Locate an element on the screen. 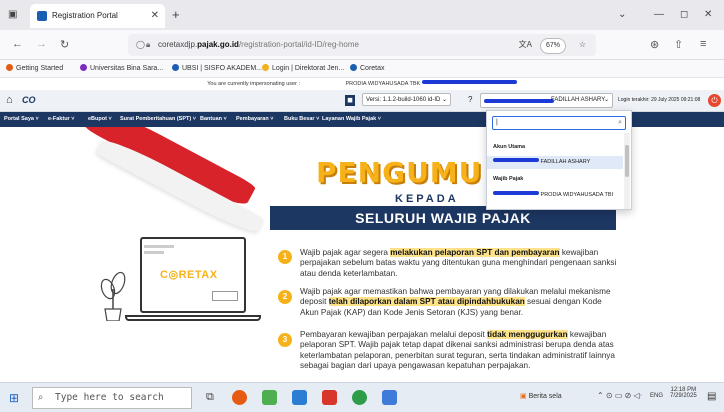 The height and width of the screenshot is (412, 724). language-indicator: ENG is located at coordinates (656, 396).